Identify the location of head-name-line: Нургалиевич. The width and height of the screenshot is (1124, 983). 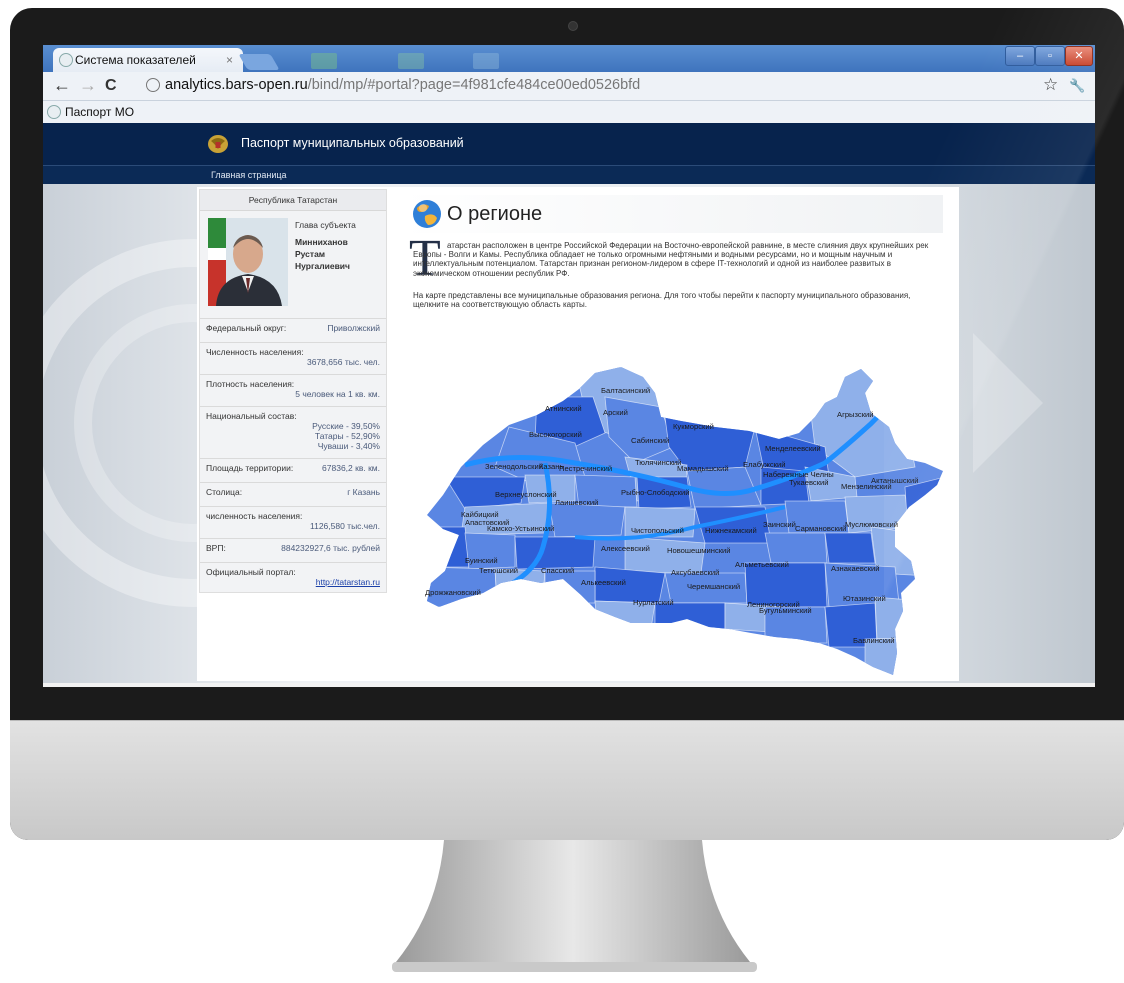
(322, 266).